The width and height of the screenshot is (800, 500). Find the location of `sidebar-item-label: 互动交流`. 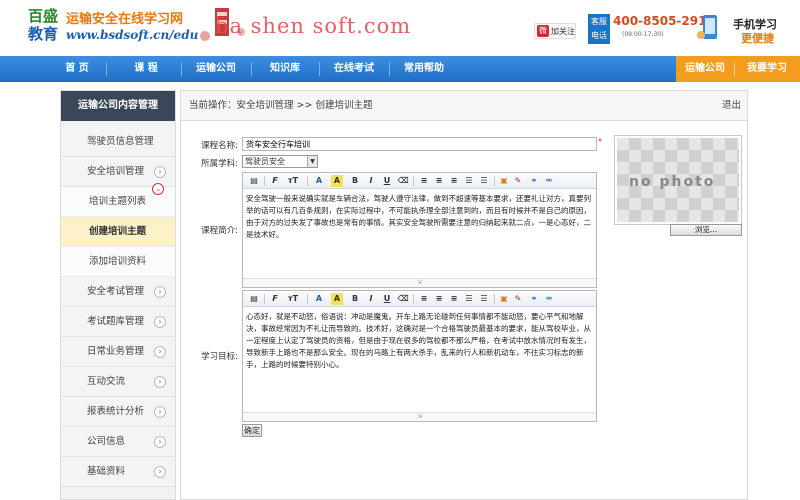

sidebar-item-label: 互动交流 is located at coordinates (106, 381).